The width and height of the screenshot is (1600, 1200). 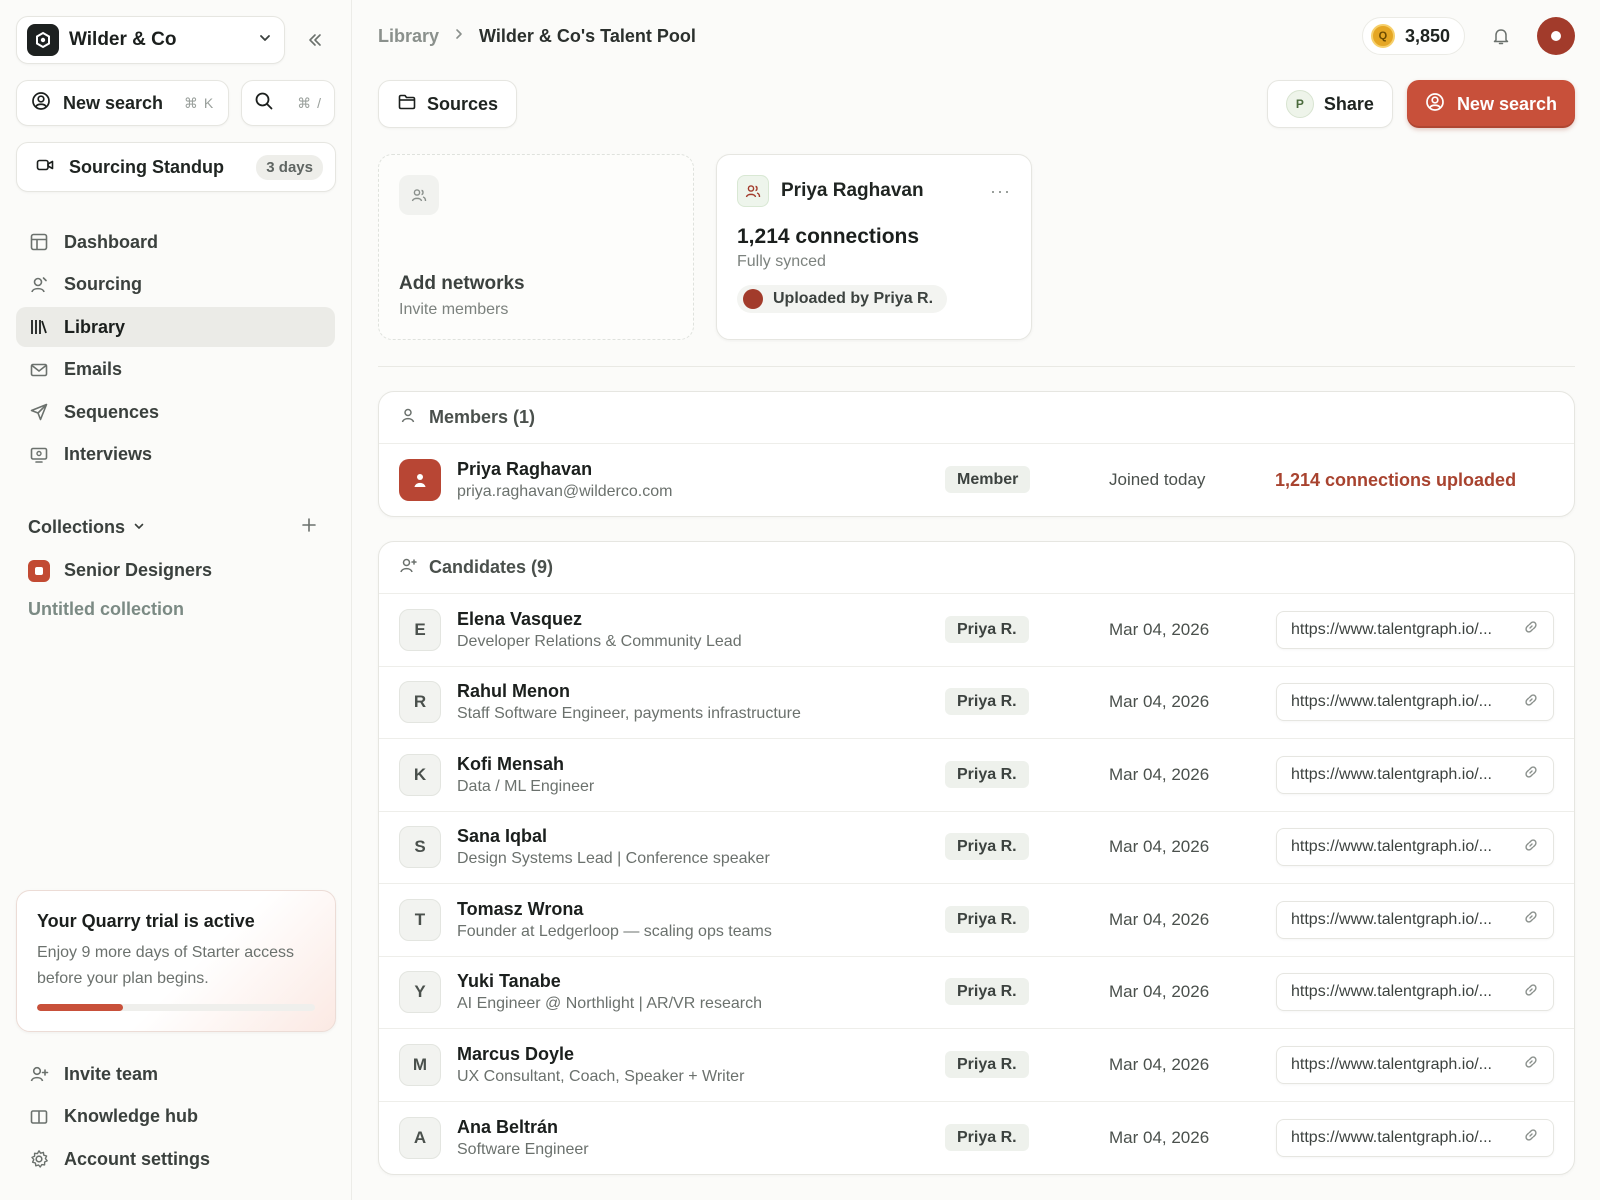 I want to click on members-title: Members (1), so click(x=482, y=417).